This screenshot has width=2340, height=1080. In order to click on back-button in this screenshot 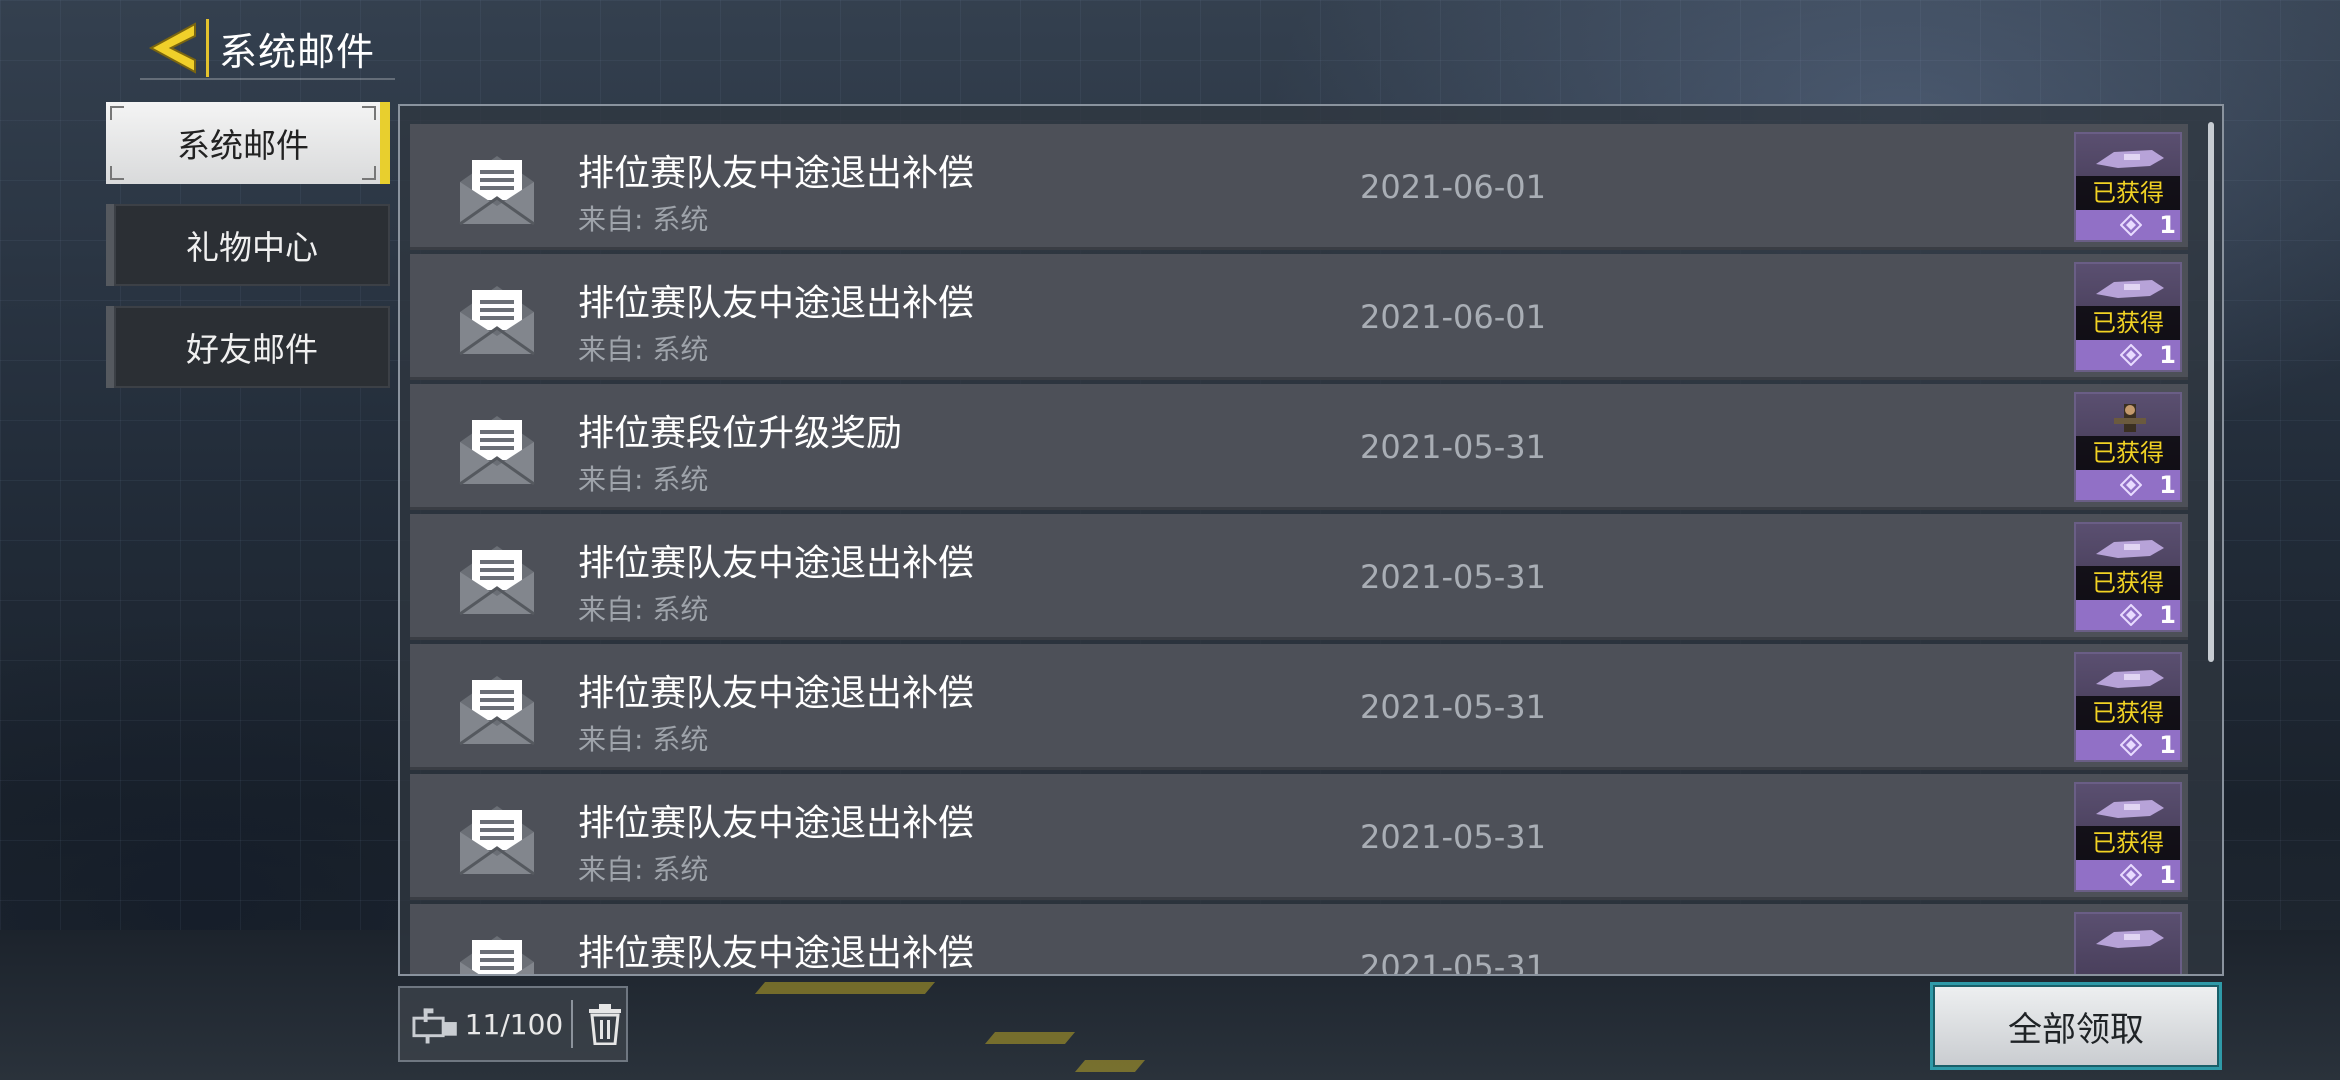, I will do `click(173, 48)`.